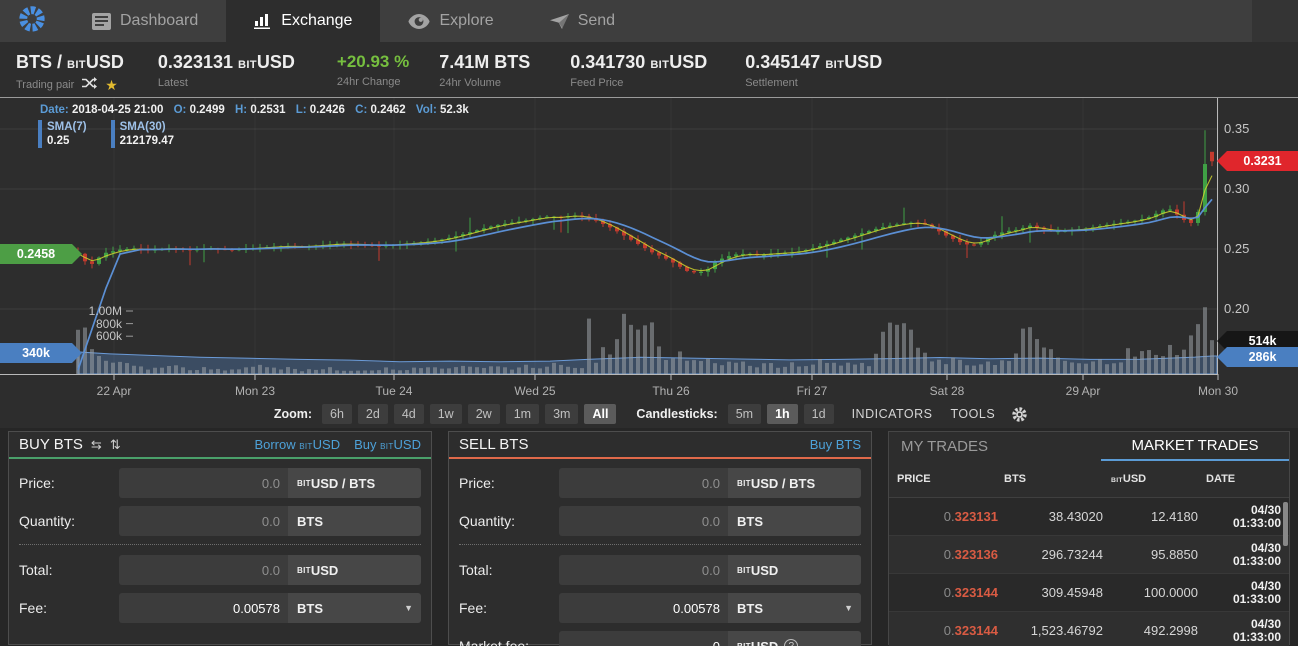  Describe the element at coordinates (995, 446) in the screenshot. I see `tab-my-trades: MY TRADES` at that location.